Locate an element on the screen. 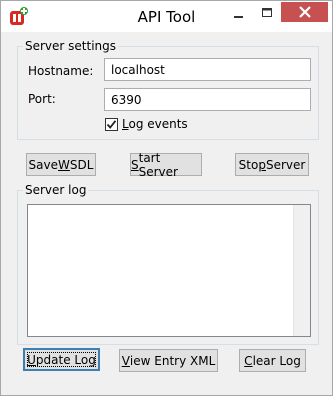 The image size is (333, 396). update-log-button: Update Log is located at coordinates (61, 359).